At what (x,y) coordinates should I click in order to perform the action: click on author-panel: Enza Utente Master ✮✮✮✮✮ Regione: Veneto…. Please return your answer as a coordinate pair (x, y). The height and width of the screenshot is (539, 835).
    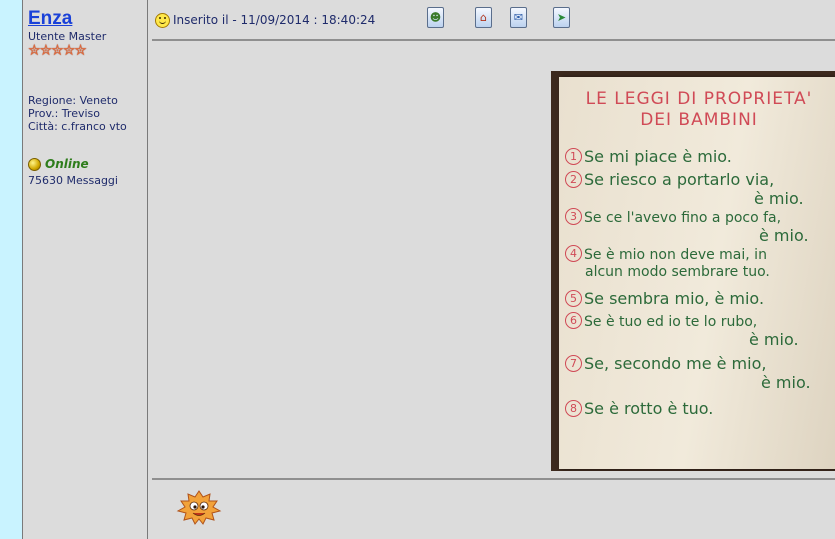
    Looking at the image, I should click on (85, 269).